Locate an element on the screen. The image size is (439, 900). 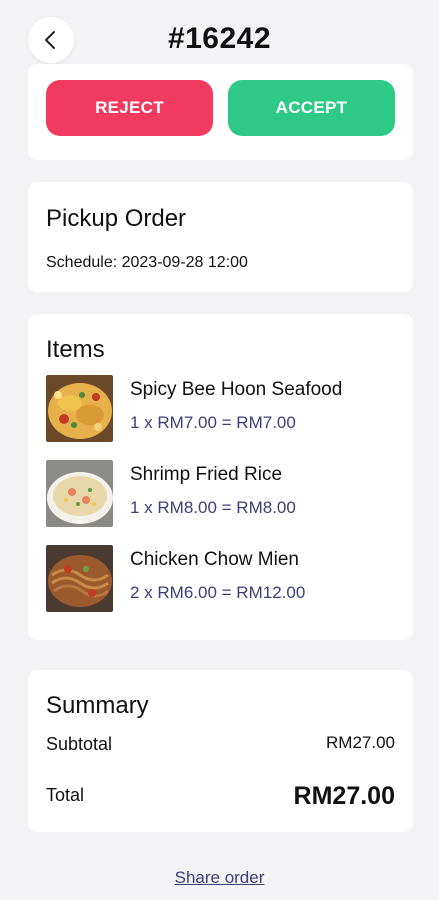
summary-title: Summary is located at coordinates (97, 705).